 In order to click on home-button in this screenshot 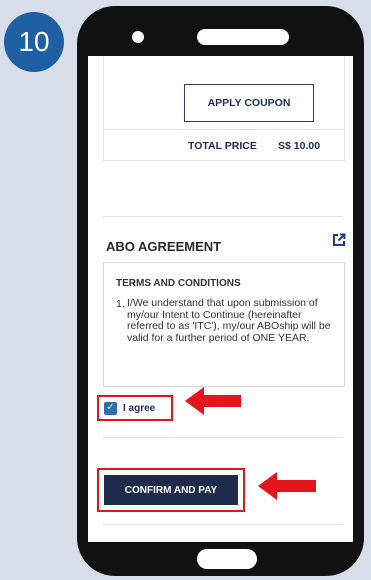, I will do `click(227, 559)`.